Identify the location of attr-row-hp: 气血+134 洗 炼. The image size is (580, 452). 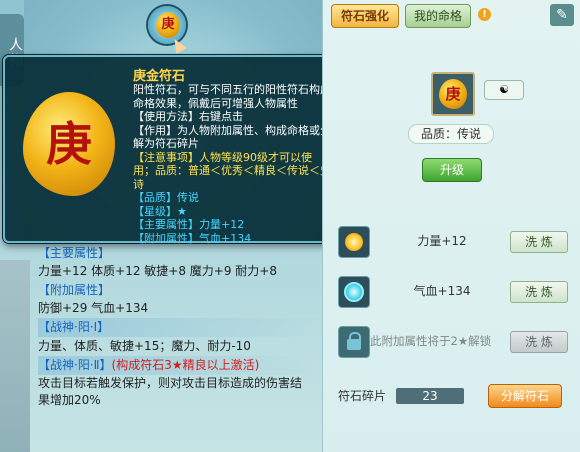
(453, 292).